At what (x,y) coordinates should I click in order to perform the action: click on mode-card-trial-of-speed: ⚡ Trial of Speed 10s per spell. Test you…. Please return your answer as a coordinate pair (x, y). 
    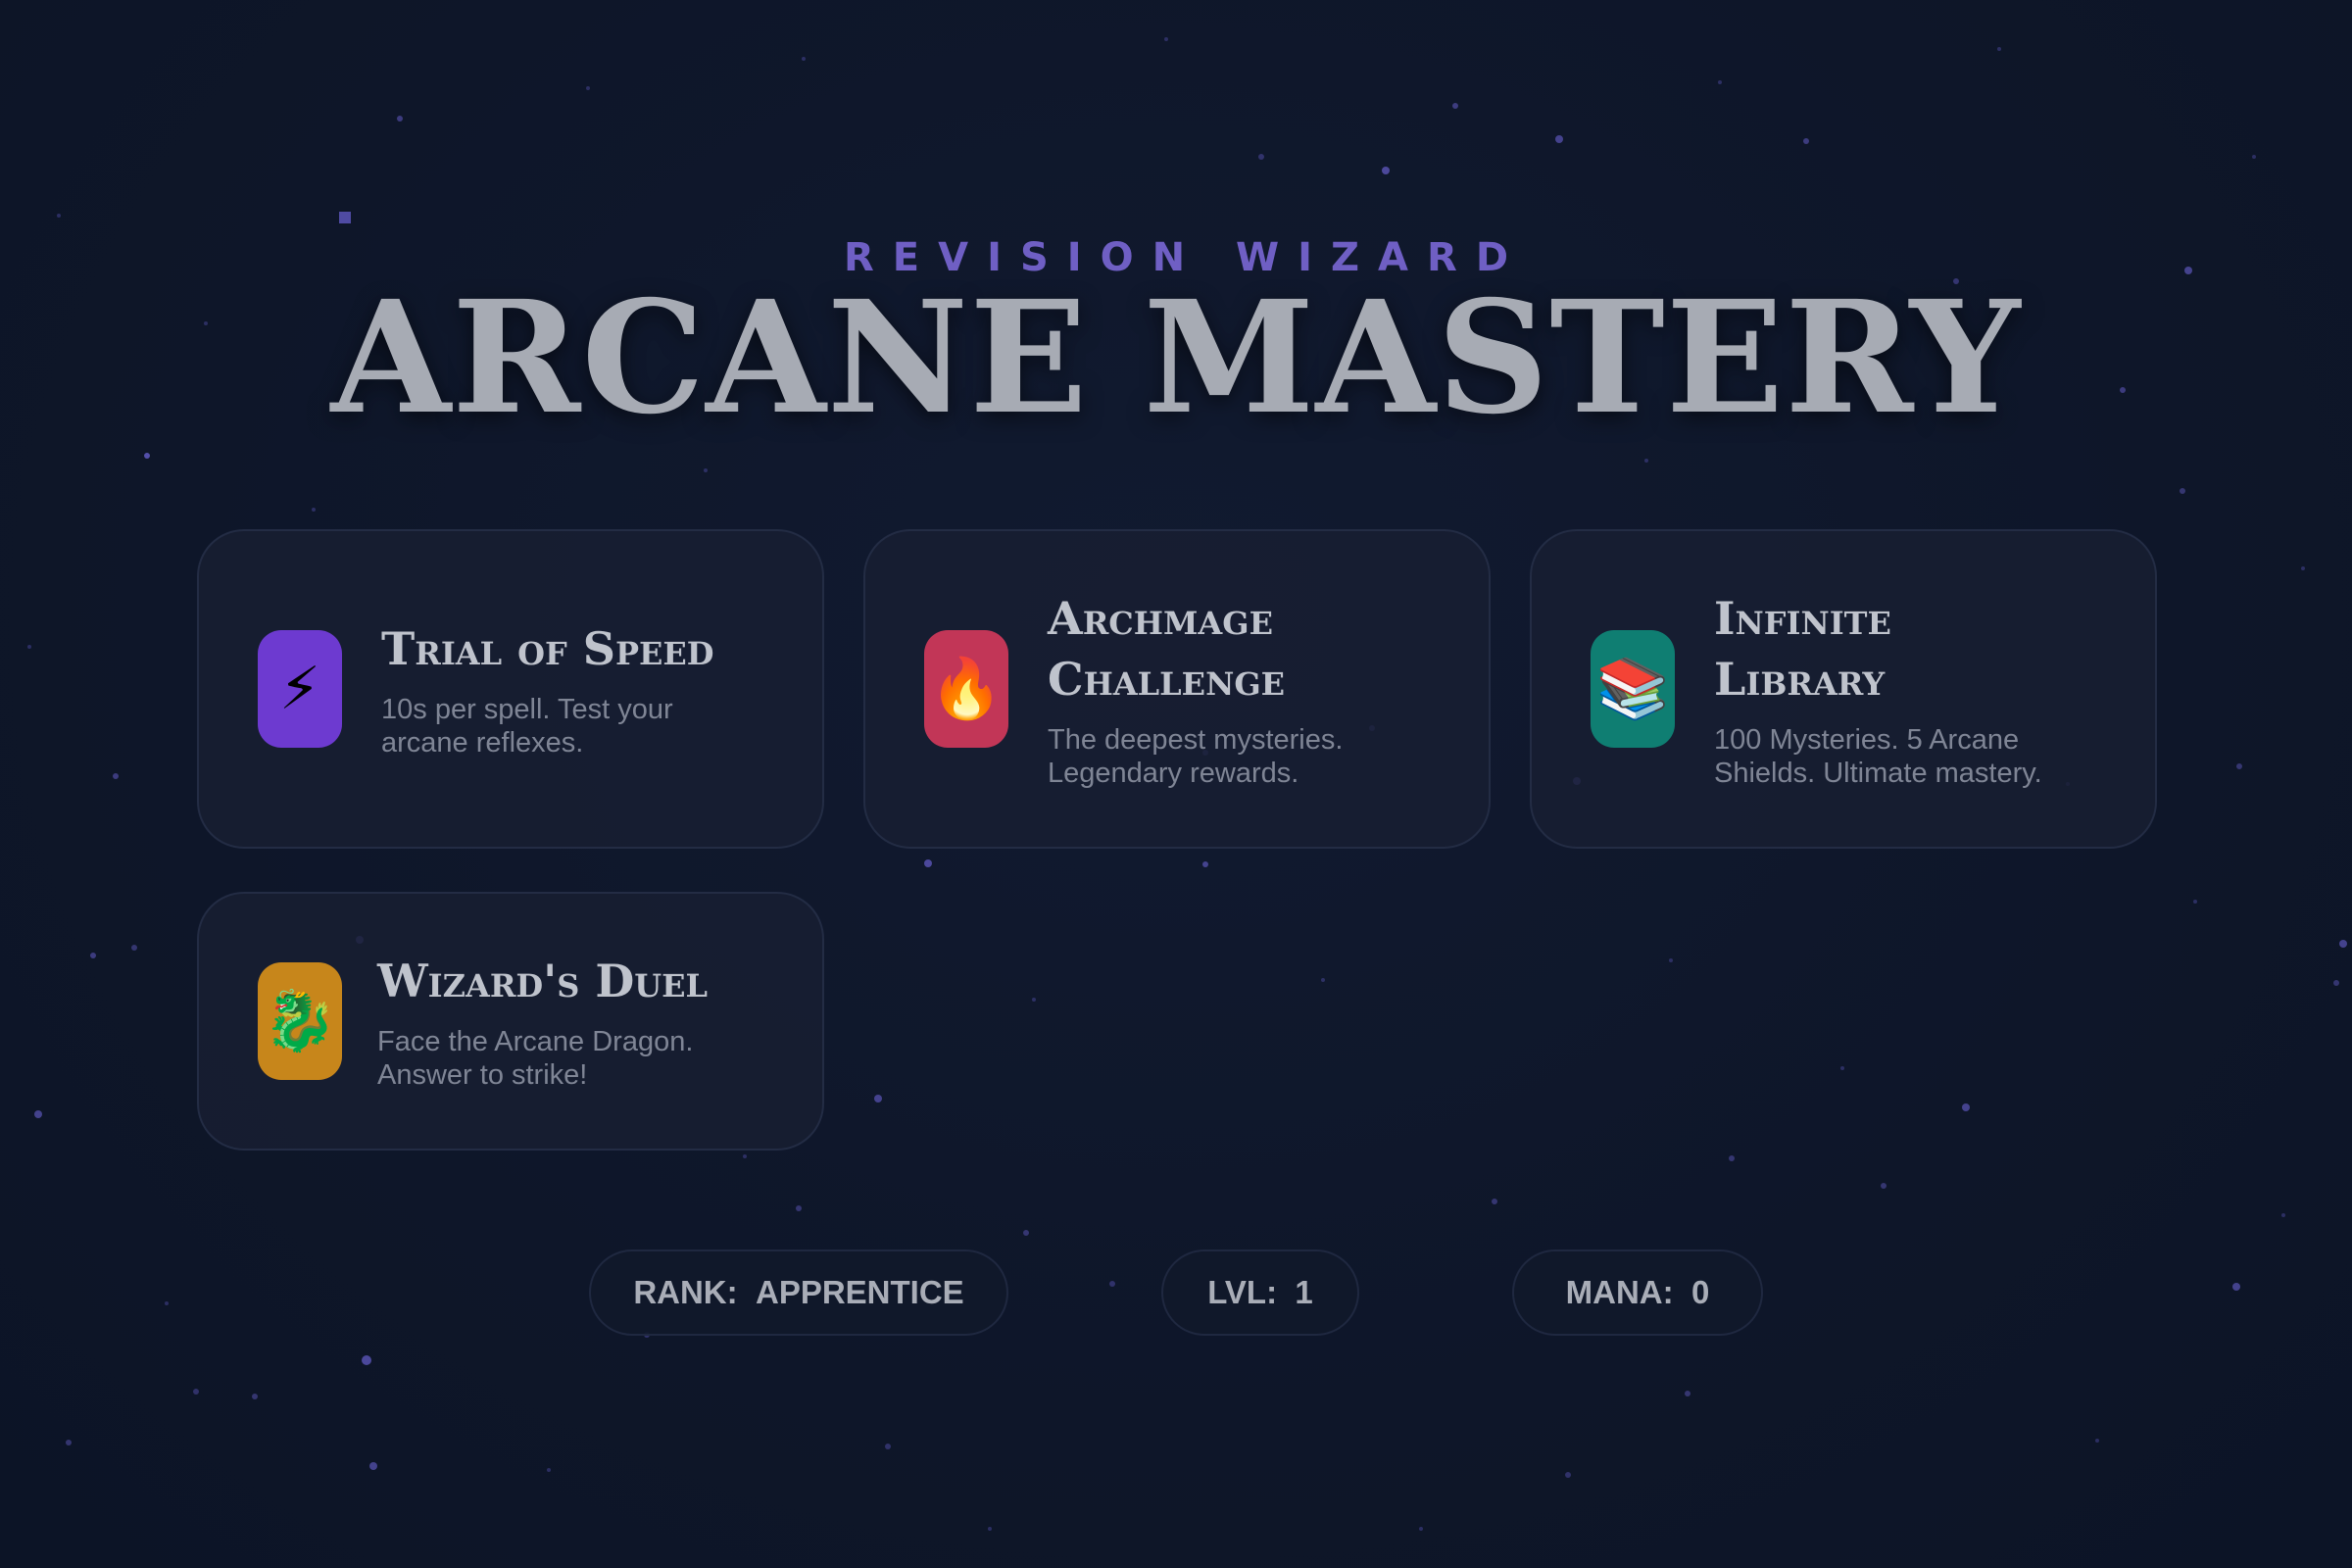
    Looking at the image, I should click on (510, 689).